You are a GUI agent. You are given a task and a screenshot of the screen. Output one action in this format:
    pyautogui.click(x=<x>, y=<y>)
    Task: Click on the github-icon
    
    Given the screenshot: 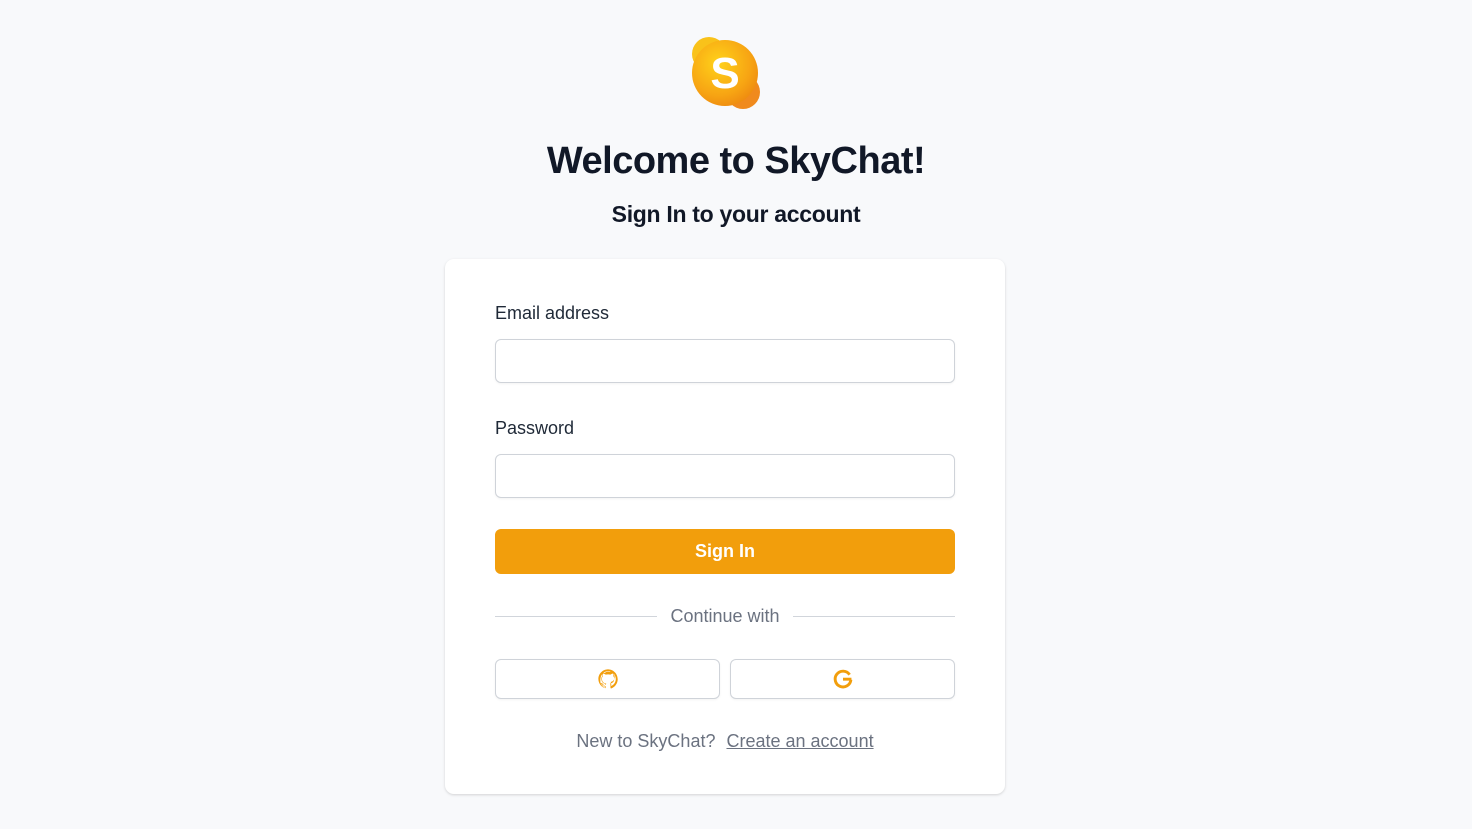 What is the action you would take?
    pyautogui.click(x=607, y=679)
    